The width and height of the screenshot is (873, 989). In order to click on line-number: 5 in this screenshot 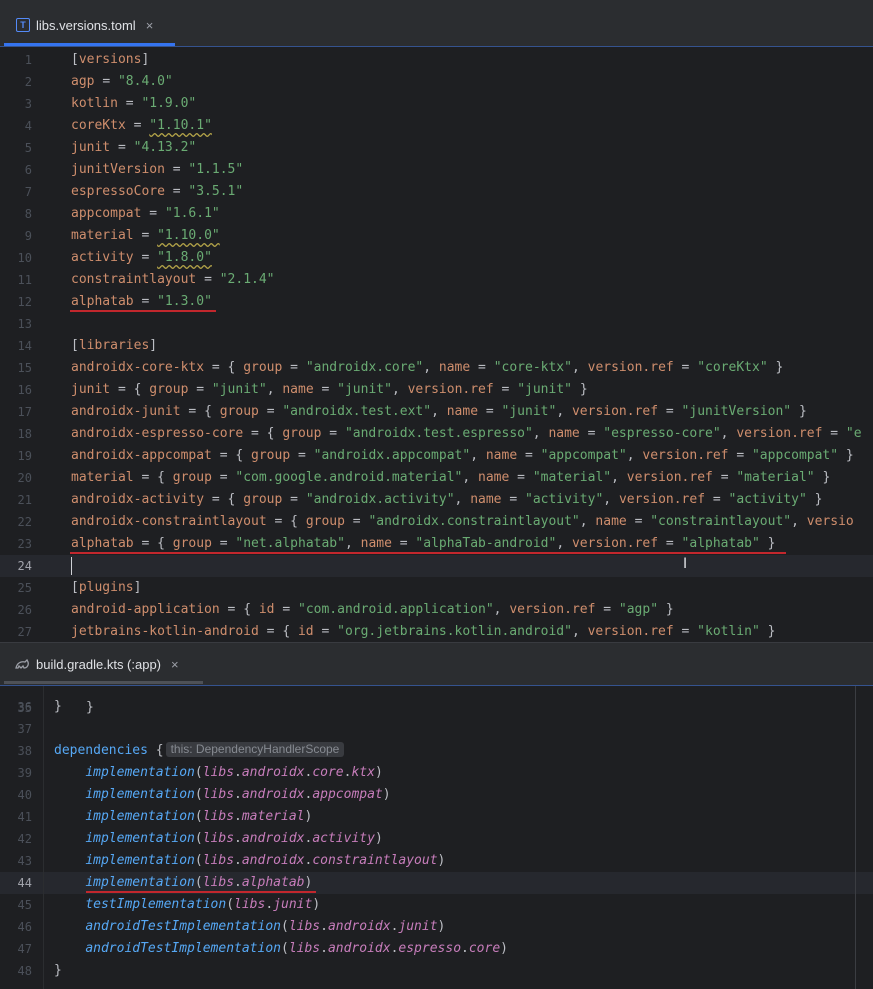, I will do `click(28, 148)`.